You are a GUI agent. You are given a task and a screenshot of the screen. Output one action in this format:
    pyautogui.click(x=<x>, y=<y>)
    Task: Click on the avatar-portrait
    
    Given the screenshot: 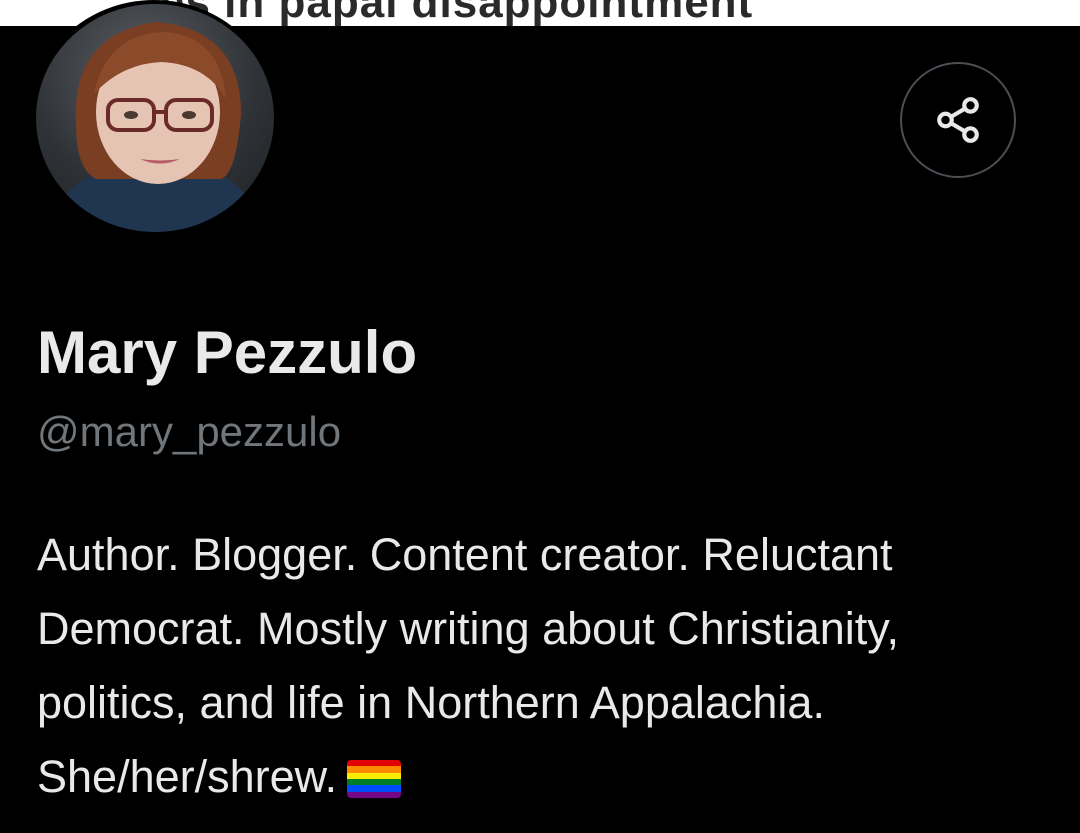 What is the action you would take?
    pyautogui.click(x=156, y=127)
    